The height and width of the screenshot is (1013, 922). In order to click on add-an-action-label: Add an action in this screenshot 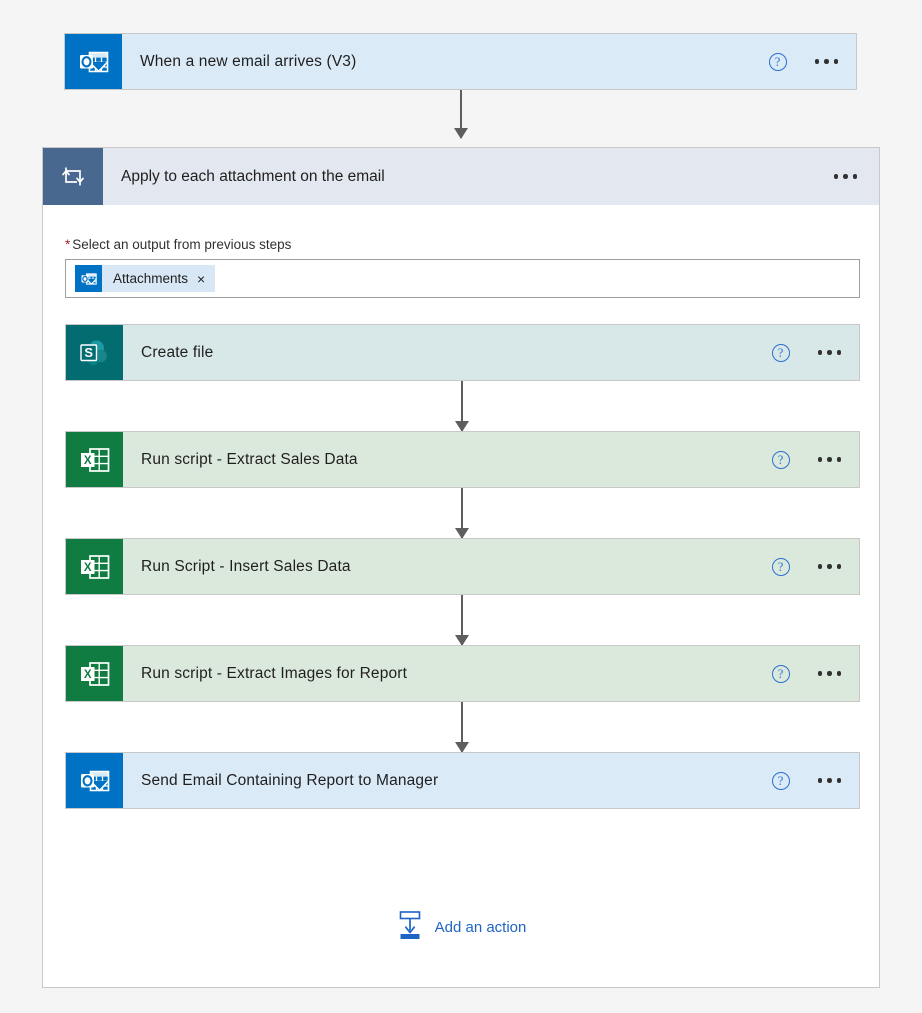, I will do `click(480, 927)`.